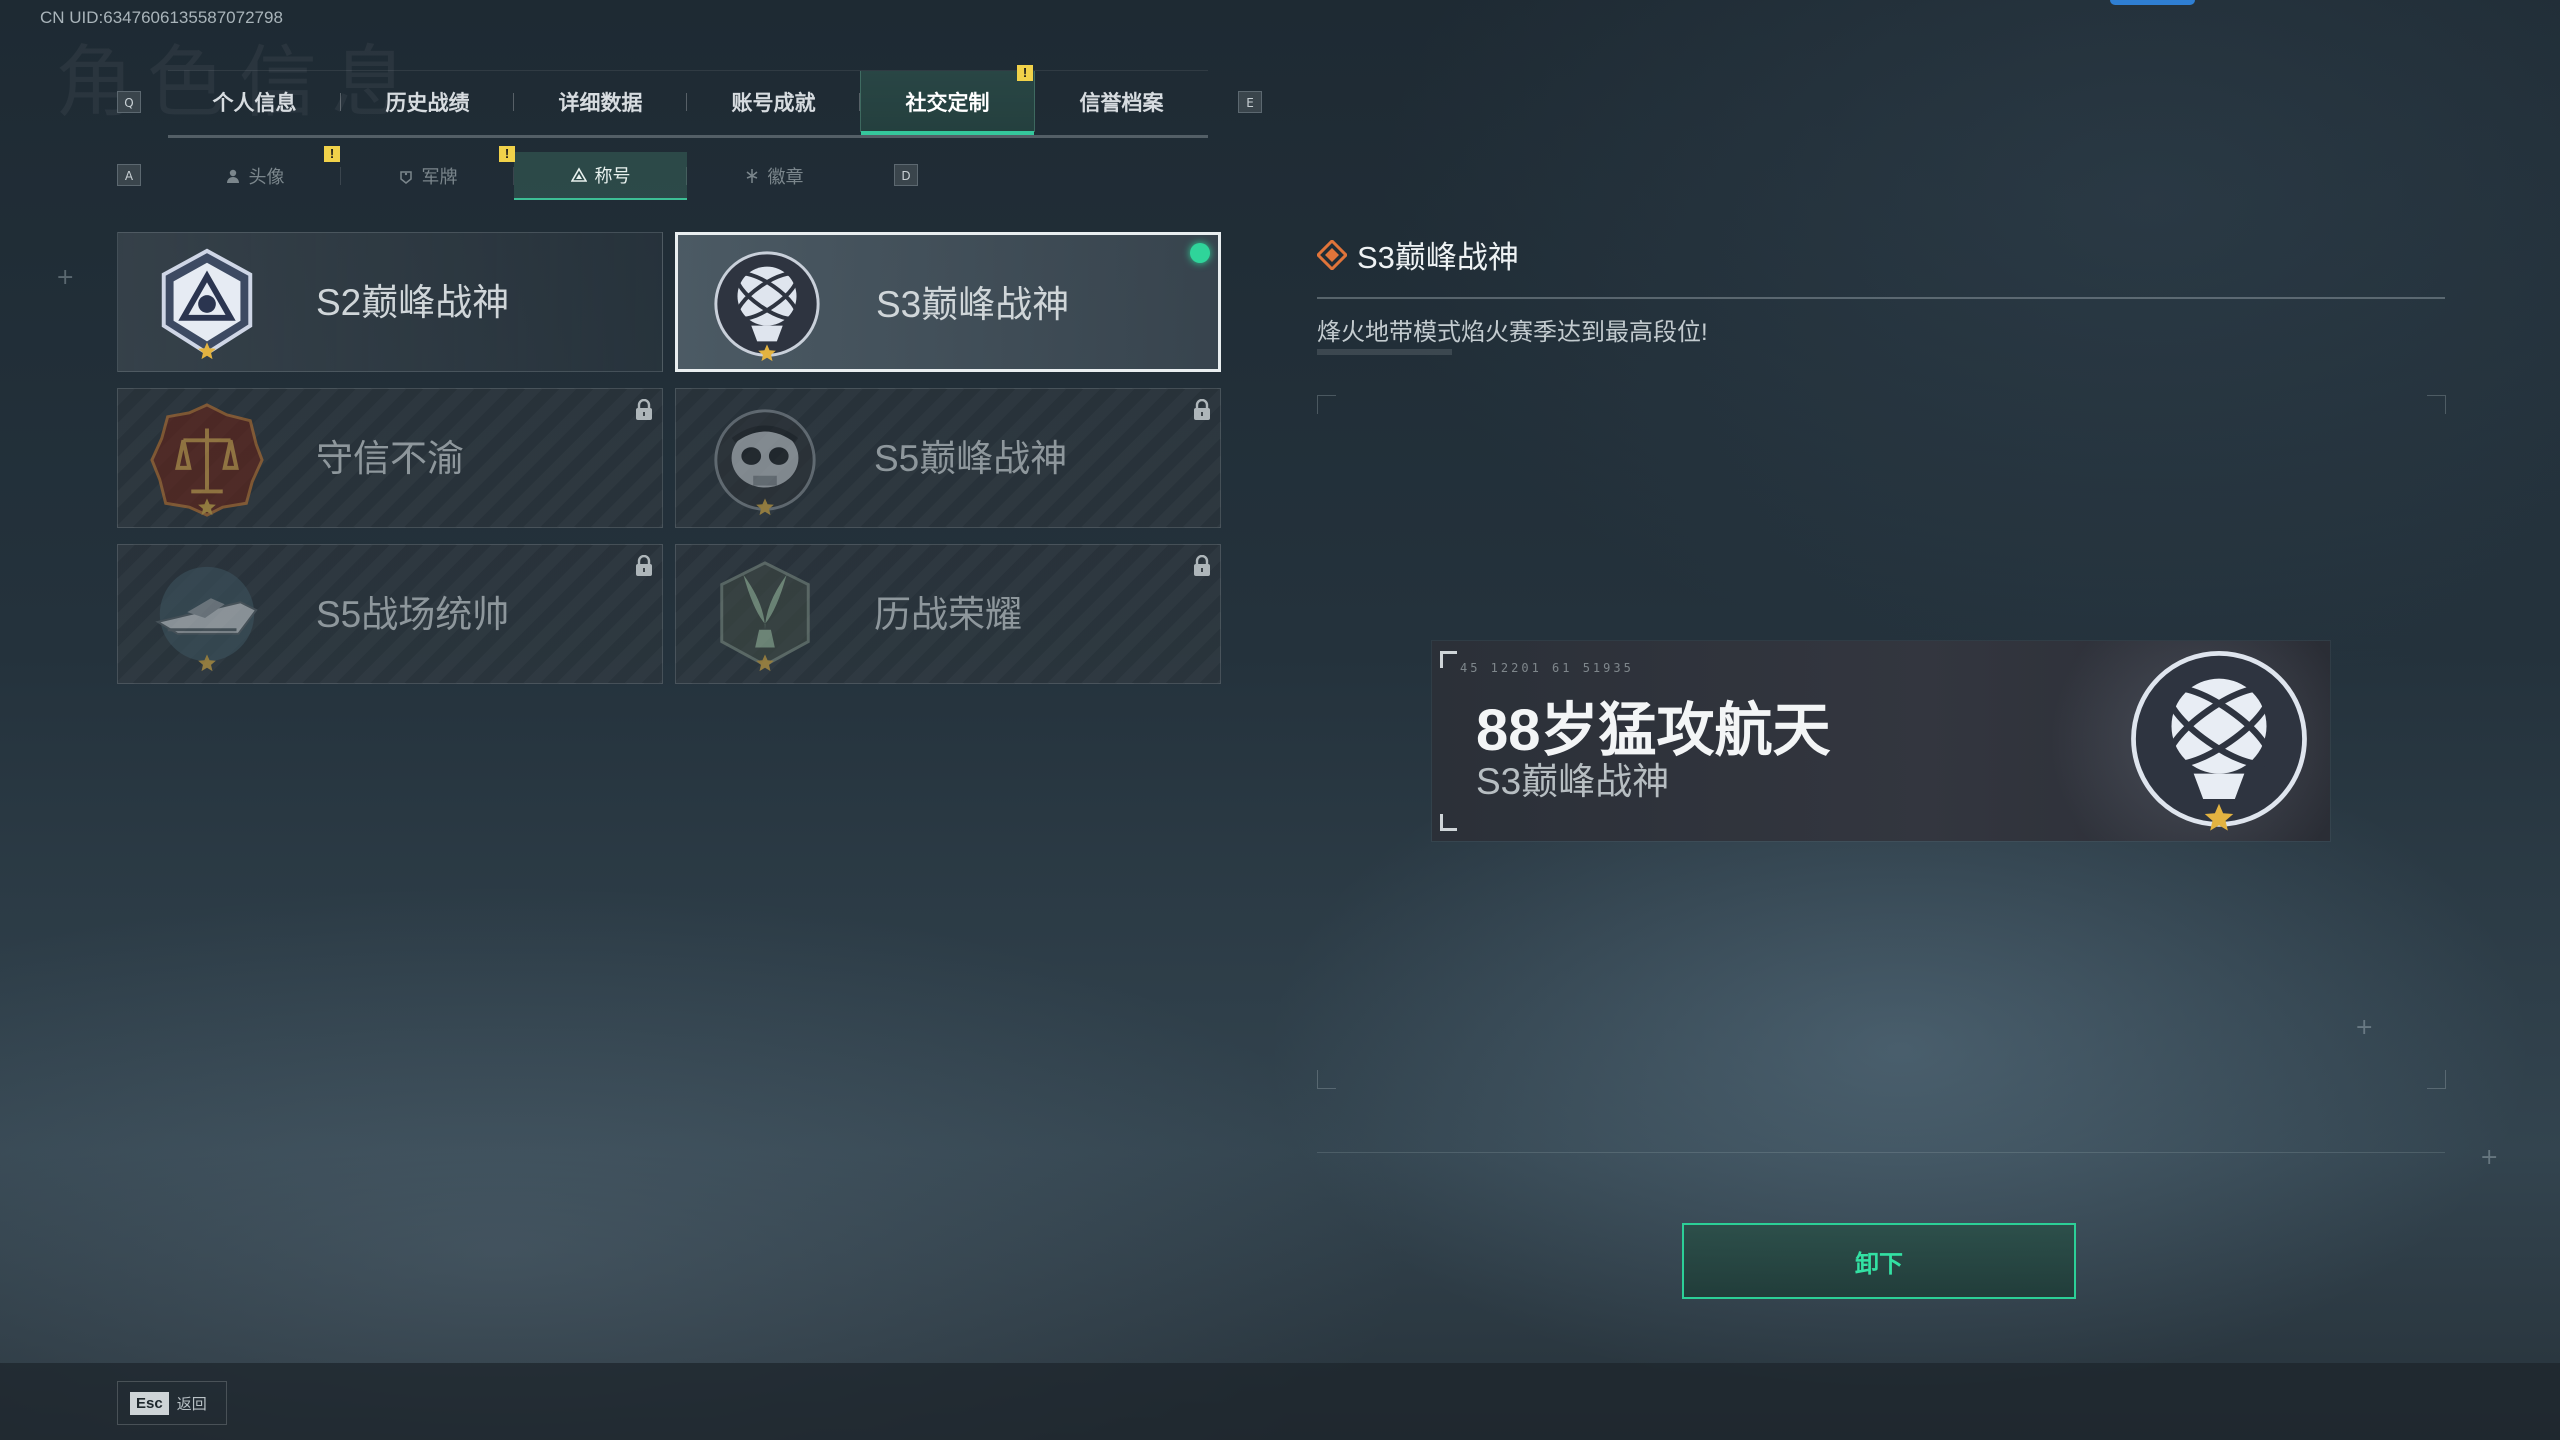 The width and height of the screenshot is (2560, 1440). I want to click on title-card-locked: S5巅峰战神, so click(948, 458).